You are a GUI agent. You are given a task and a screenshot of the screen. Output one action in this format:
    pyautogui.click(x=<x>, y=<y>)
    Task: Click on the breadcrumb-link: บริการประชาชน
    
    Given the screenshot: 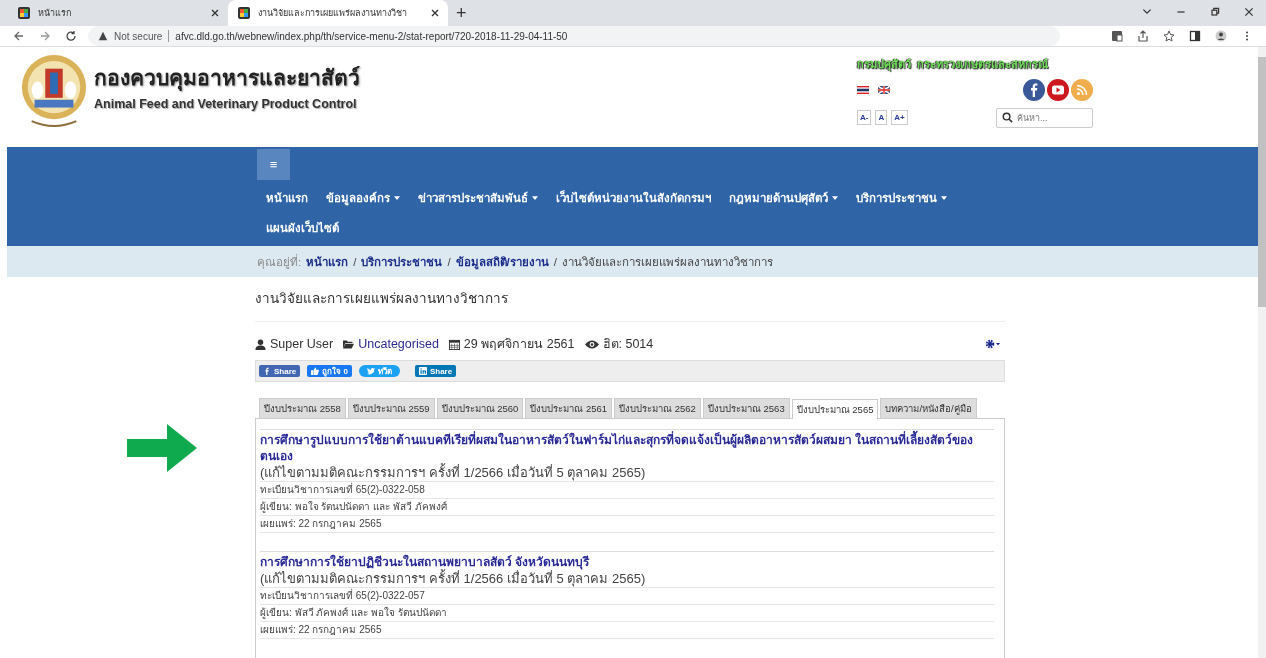 What is the action you would take?
    pyautogui.click(x=402, y=261)
    